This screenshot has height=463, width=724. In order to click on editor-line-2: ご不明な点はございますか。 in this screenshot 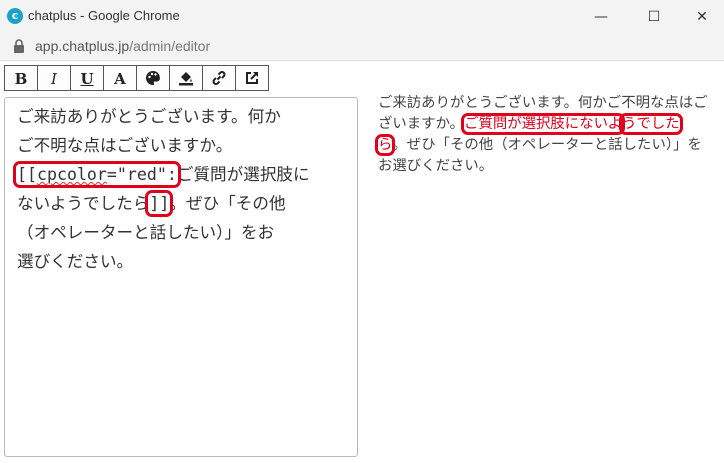, I will do `click(125, 145)`.